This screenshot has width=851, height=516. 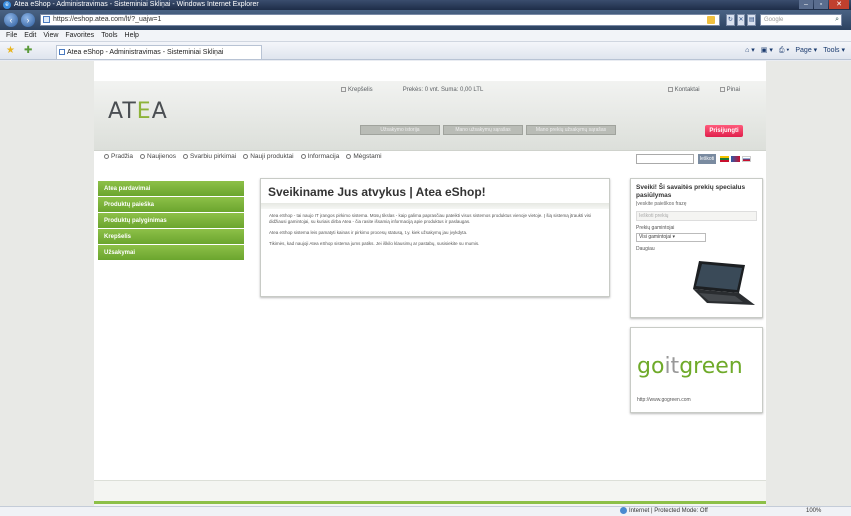 I want to click on menu-favorites: Favorites, so click(x=79, y=35).